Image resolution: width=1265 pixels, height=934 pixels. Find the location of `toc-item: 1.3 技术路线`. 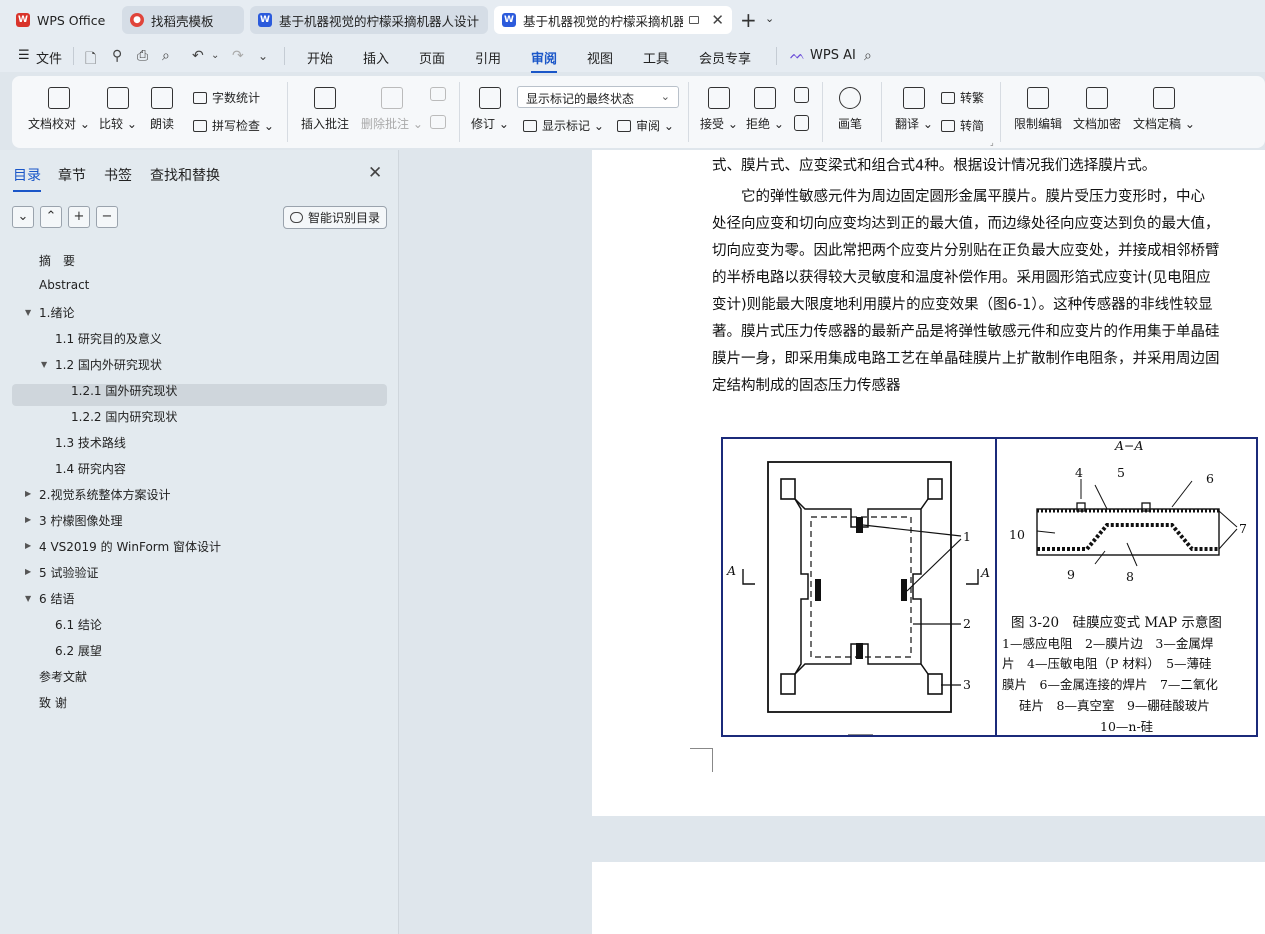

toc-item: 1.3 技术路线 is located at coordinates (90, 442).